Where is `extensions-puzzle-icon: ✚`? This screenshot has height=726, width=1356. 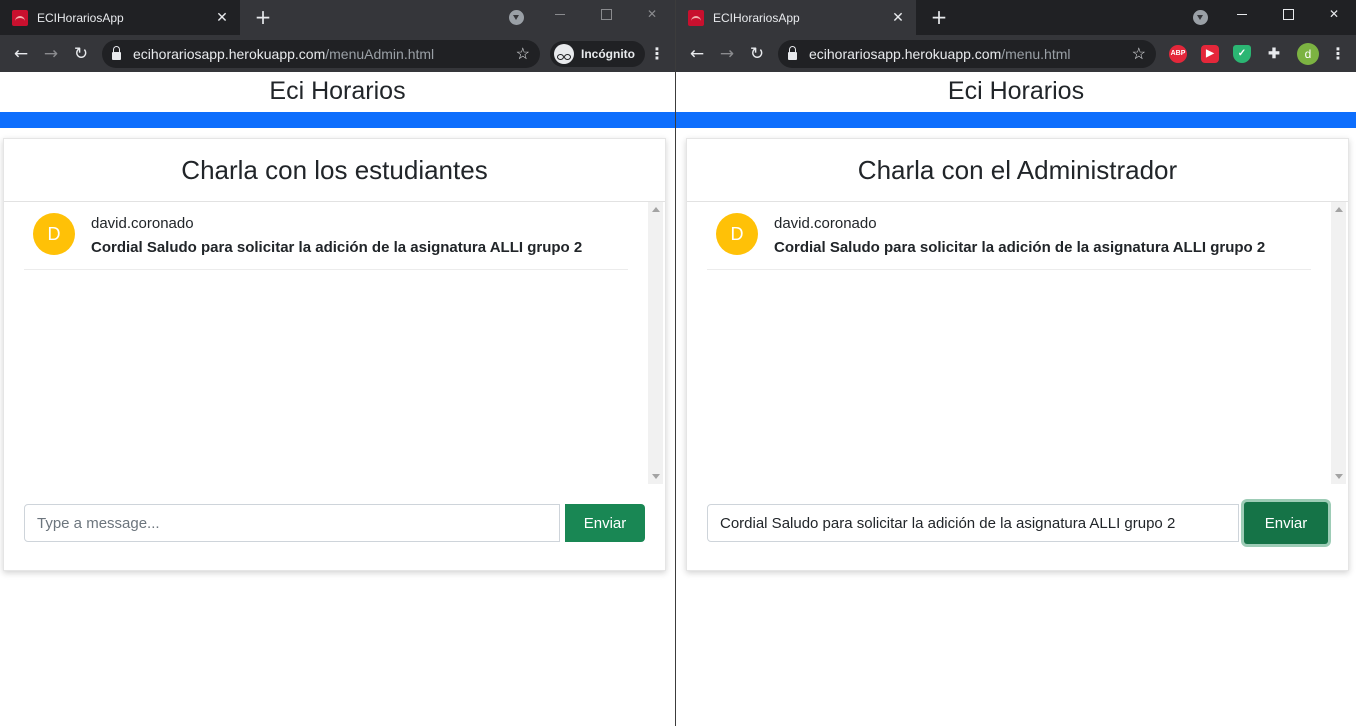
extensions-puzzle-icon: ✚ is located at coordinates (1274, 54).